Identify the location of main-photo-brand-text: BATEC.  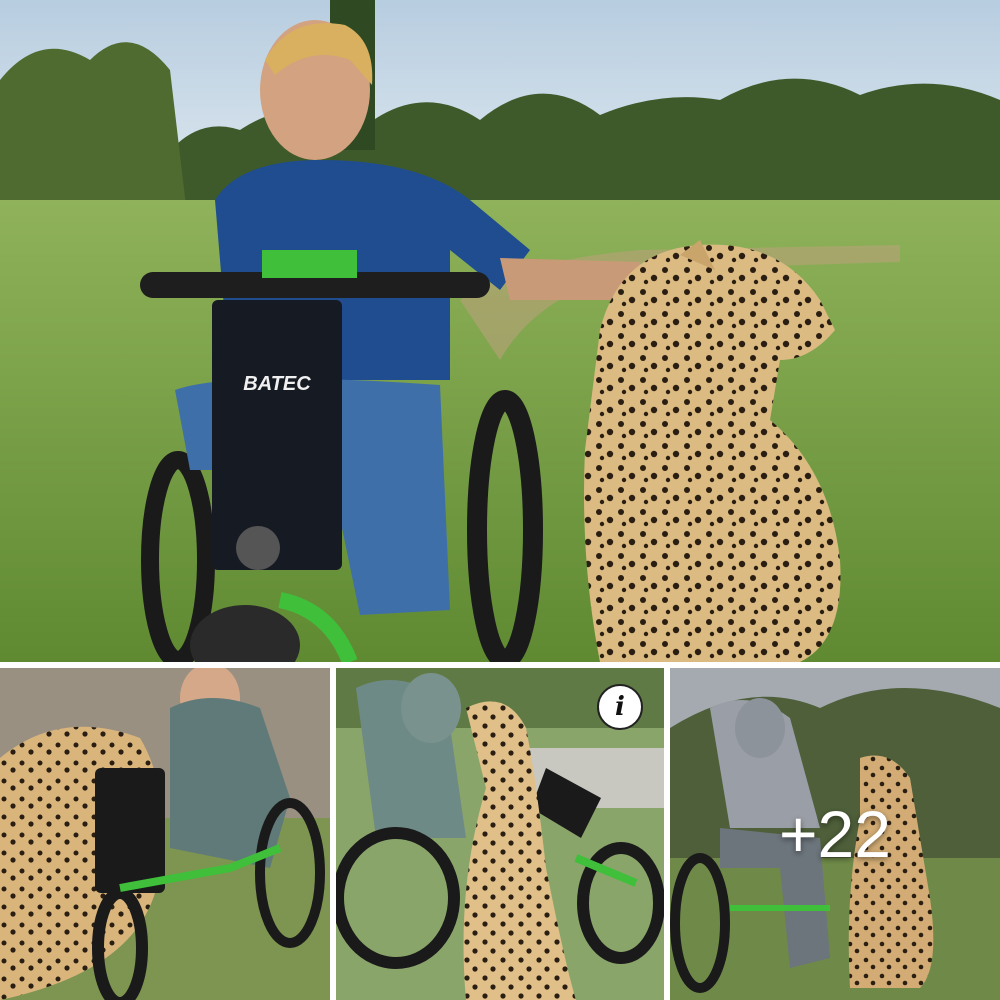
(277, 384).